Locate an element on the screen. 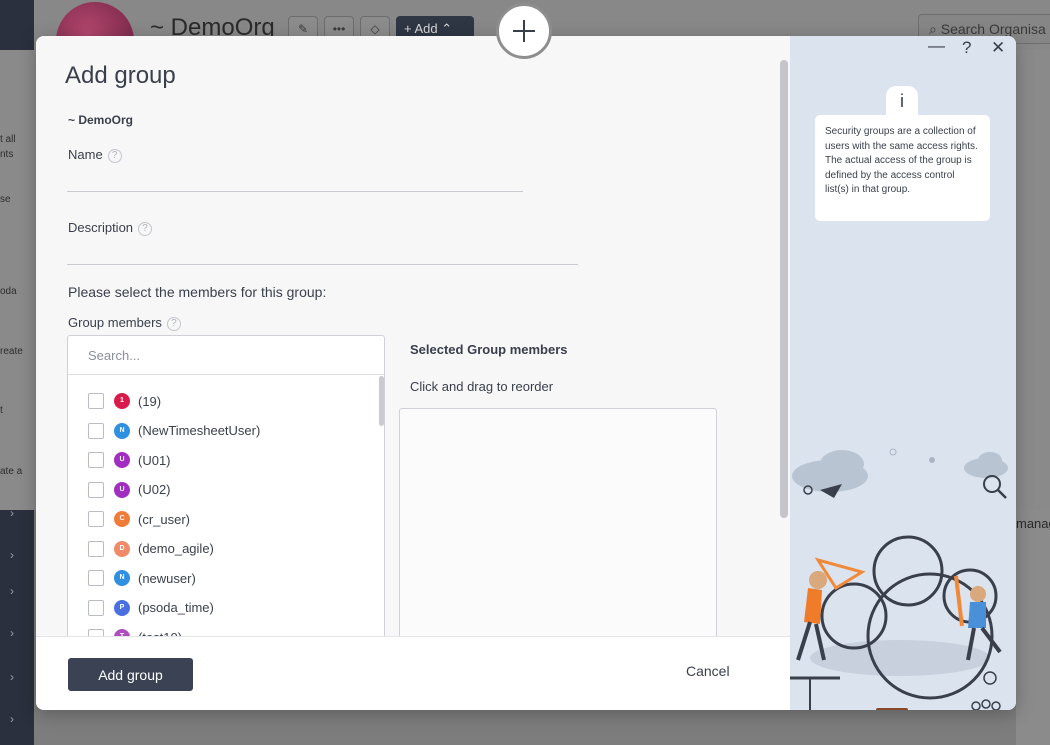 The image size is (1050, 745). org-name: ~ DemoOrg is located at coordinates (101, 120).